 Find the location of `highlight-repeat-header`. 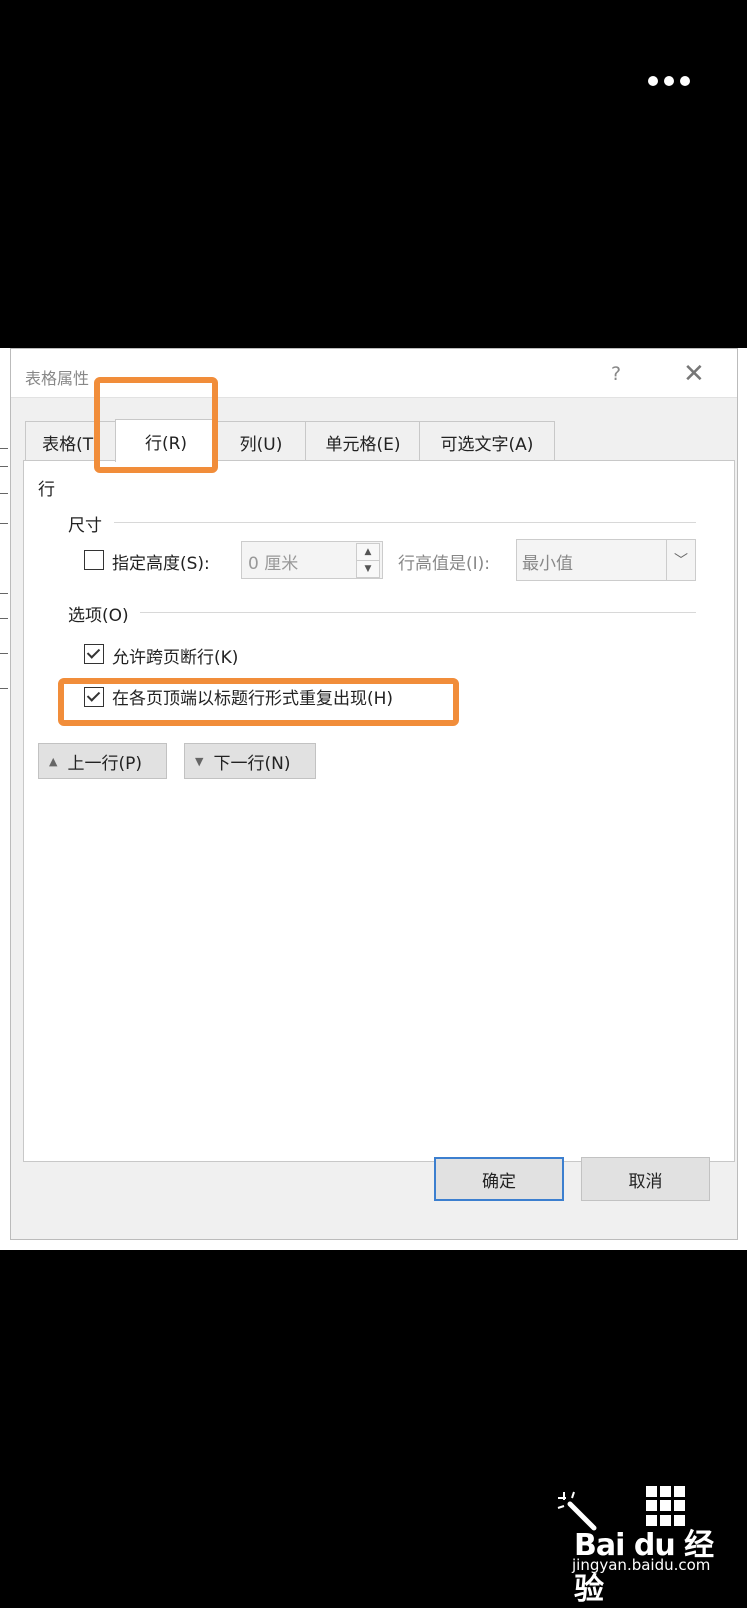

highlight-repeat-header is located at coordinates (258, 702).